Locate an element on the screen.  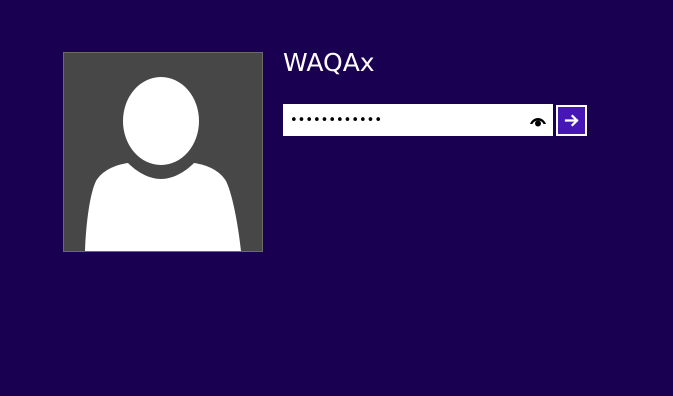
eye-icon is located at coordinates (538, 122).